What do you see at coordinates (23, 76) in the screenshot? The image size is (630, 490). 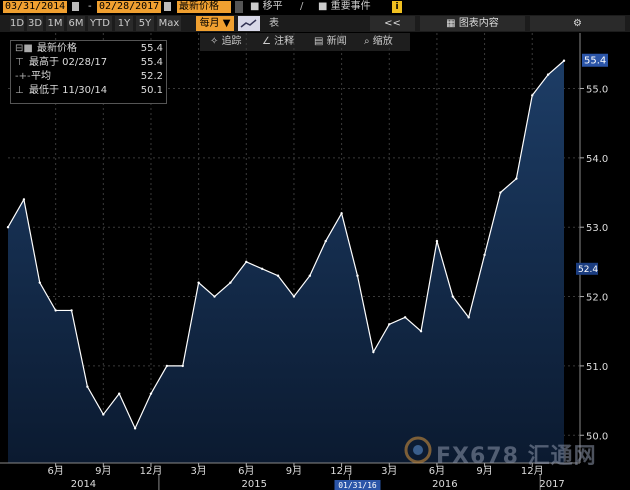 I see `avg-marker-icon: -+-` at bounding box center [23, 76].